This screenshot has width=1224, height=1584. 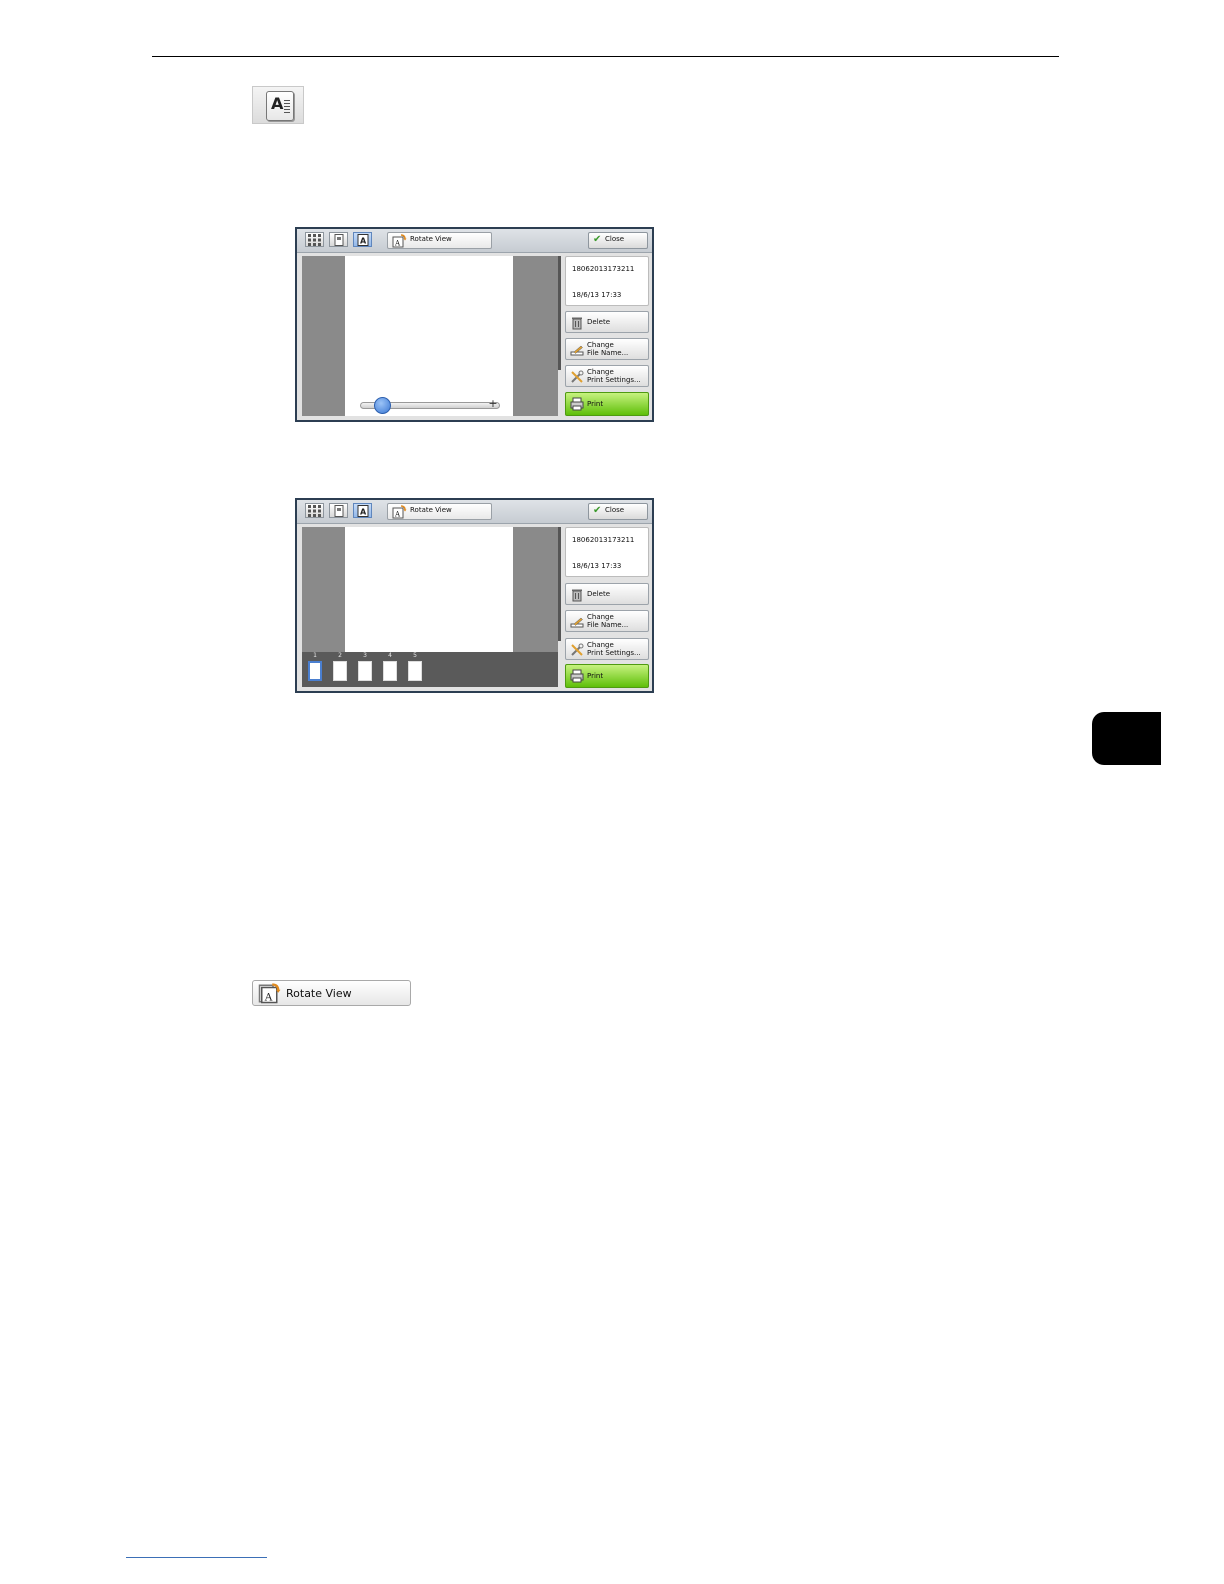 What do you see at coordinates (340, 655) in the screenshot?
I see `thumbnail-number: 2` at bounding box center [340, 655].